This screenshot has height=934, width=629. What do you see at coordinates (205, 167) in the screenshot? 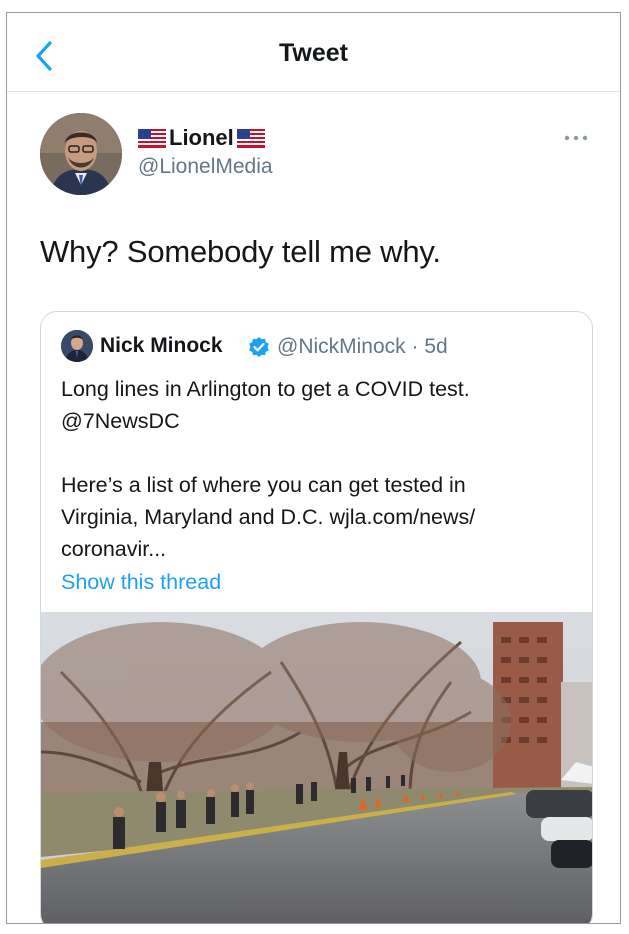
I see `author-handle: @LionelMedia` at bounding box center [205, 167].